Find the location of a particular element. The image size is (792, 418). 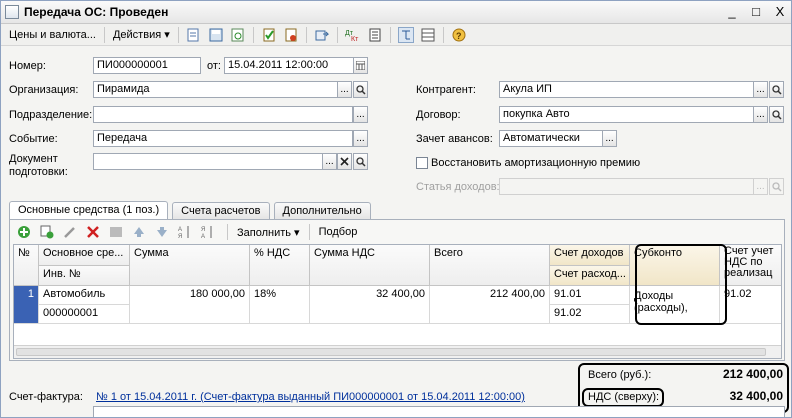

col-header-n: № is located at coordinates (26, 265).